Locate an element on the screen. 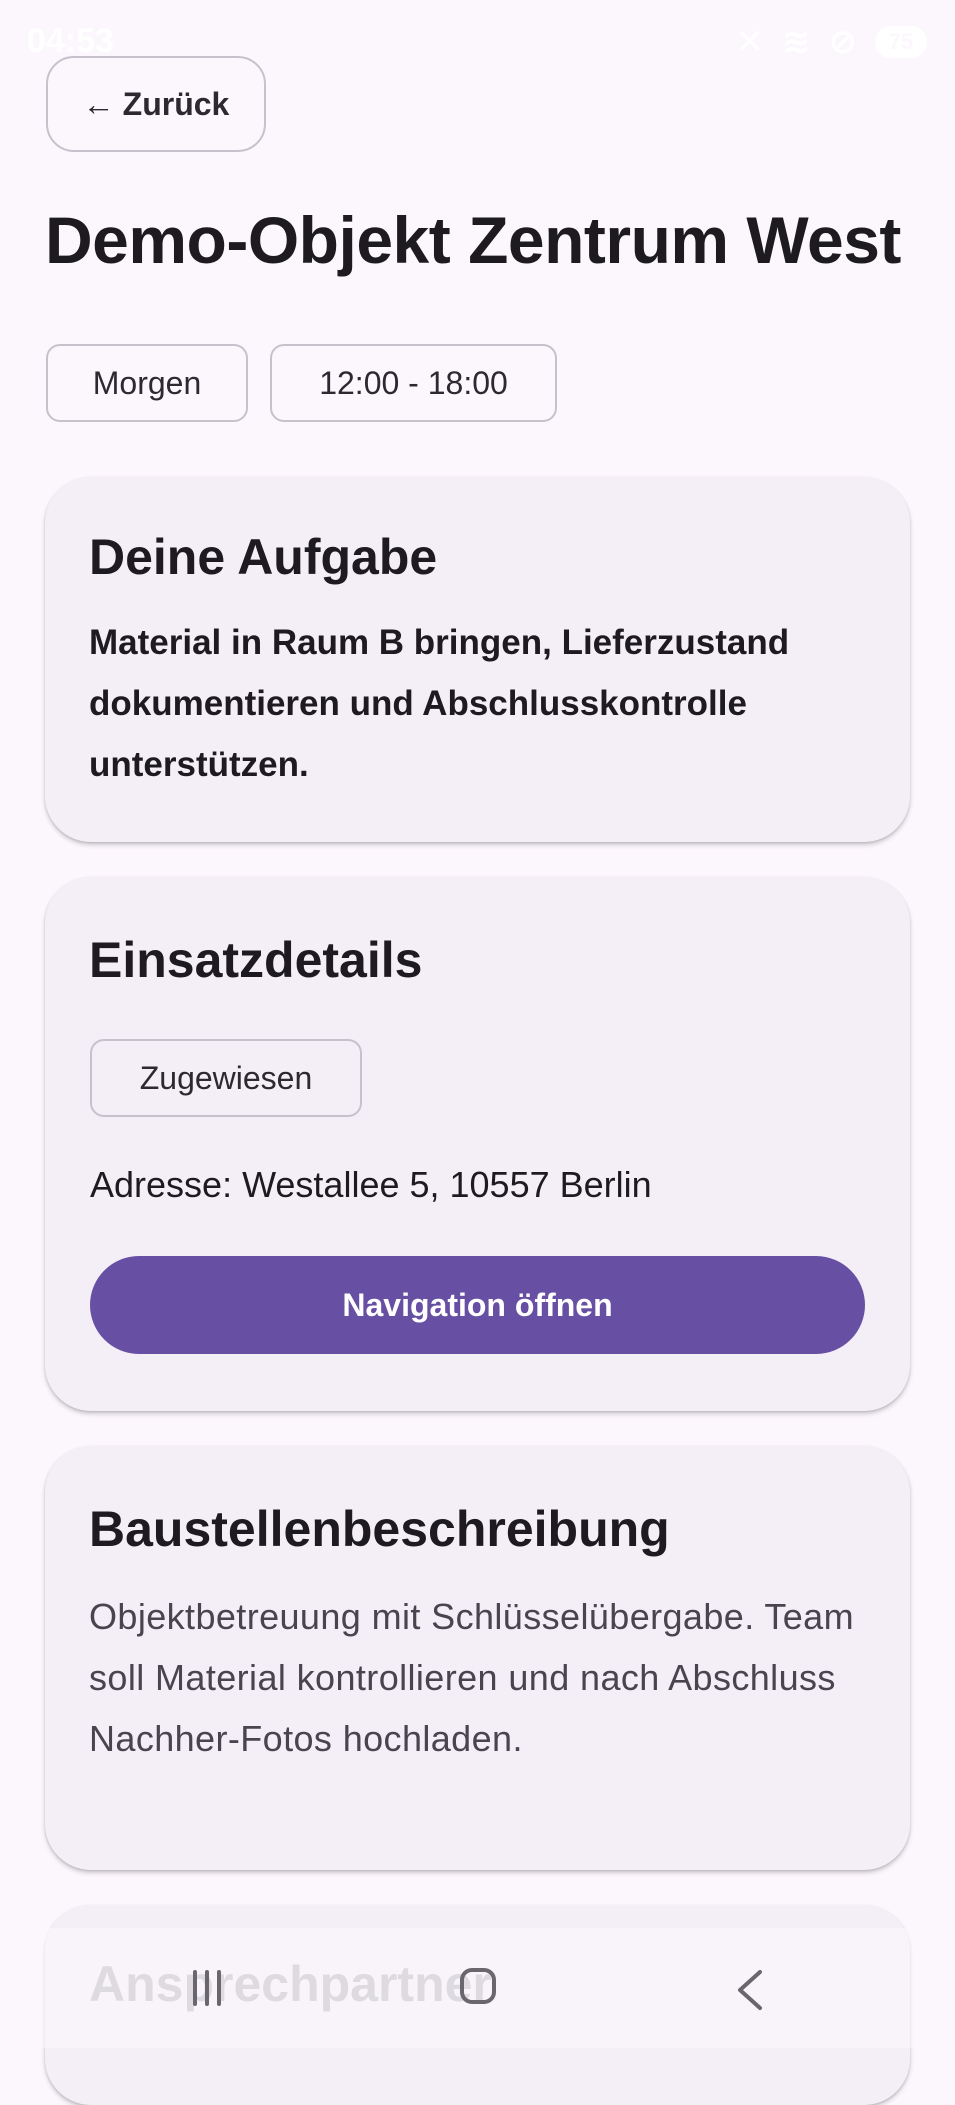 Image resolution: width=955 pixels, height=2105 pixels. back-button-label: Zurück is located at coordinates (176, 103).